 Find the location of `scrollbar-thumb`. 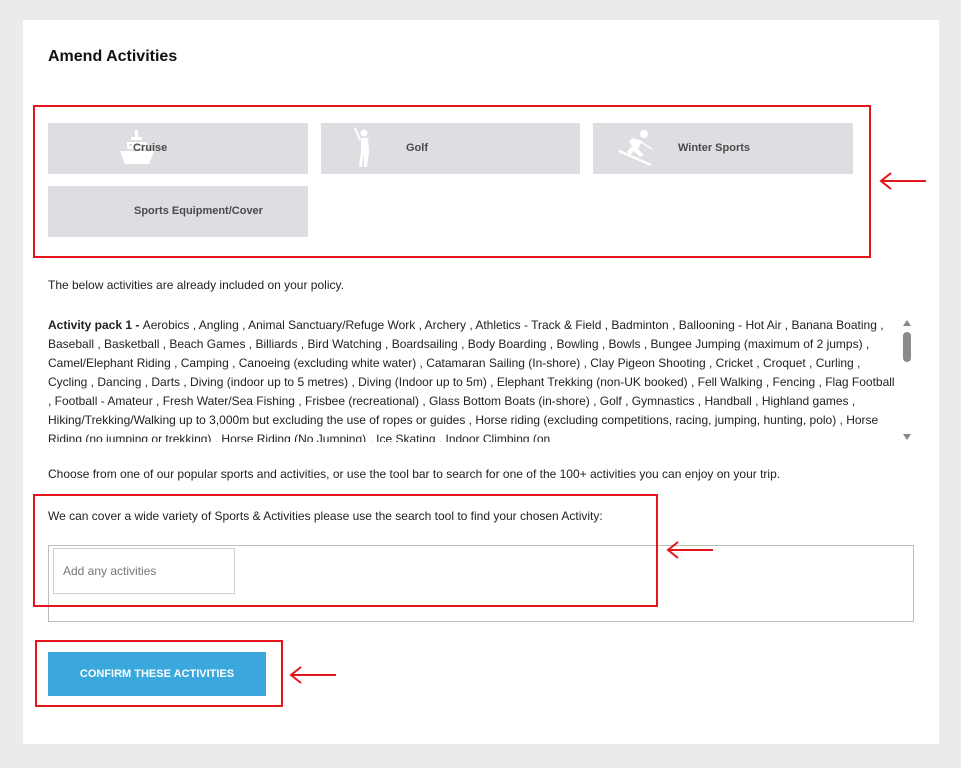

scrollbar-thumb is located at coordinates (907, 347).